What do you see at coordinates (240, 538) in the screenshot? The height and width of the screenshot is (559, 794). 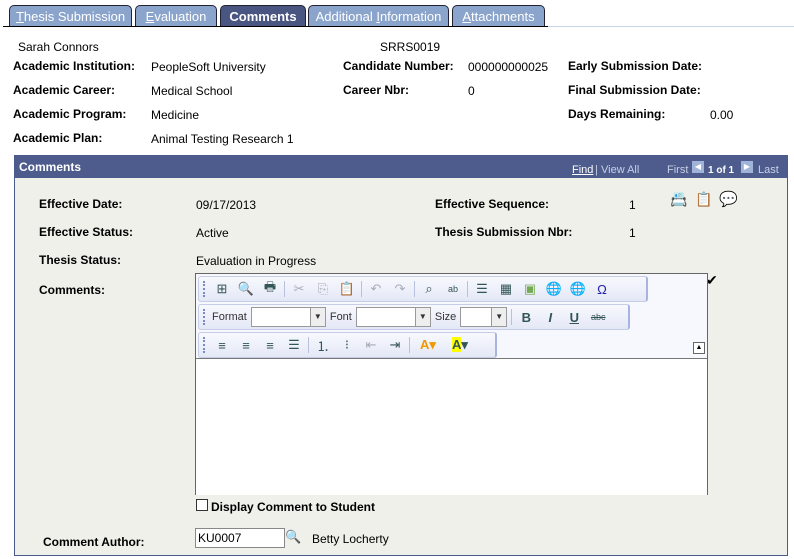 I see `comment-author-input: KU0007` at bounding box center [240, 538].